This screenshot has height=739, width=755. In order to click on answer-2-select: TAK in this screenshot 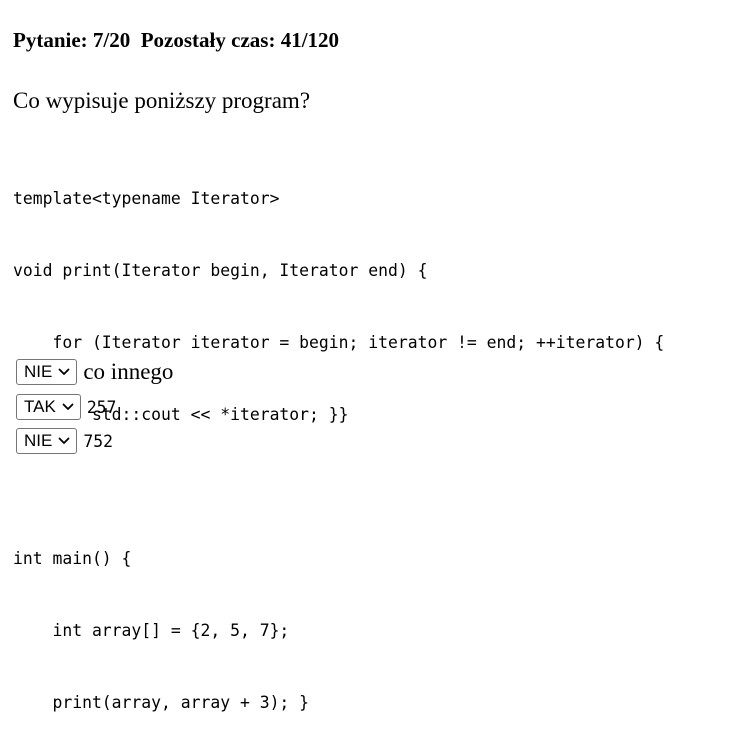, I will do `click(48, 407)`.